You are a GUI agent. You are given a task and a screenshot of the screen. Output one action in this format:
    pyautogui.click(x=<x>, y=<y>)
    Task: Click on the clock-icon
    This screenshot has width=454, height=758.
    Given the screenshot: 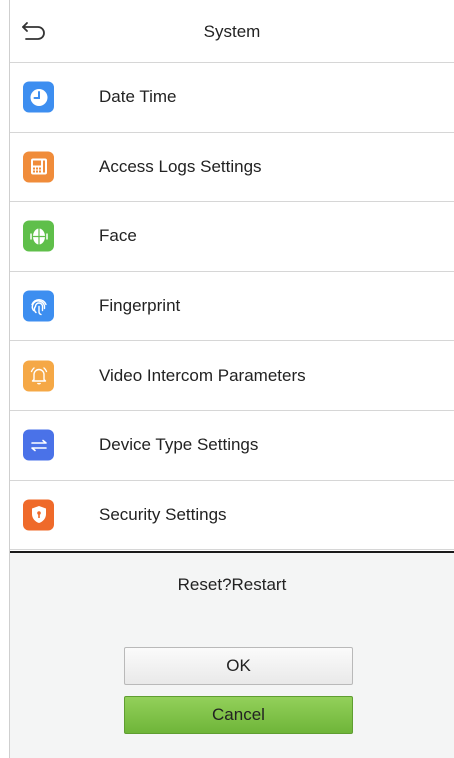 What is the action you would take?
    pyautogui.click(x=38, y=97)
    